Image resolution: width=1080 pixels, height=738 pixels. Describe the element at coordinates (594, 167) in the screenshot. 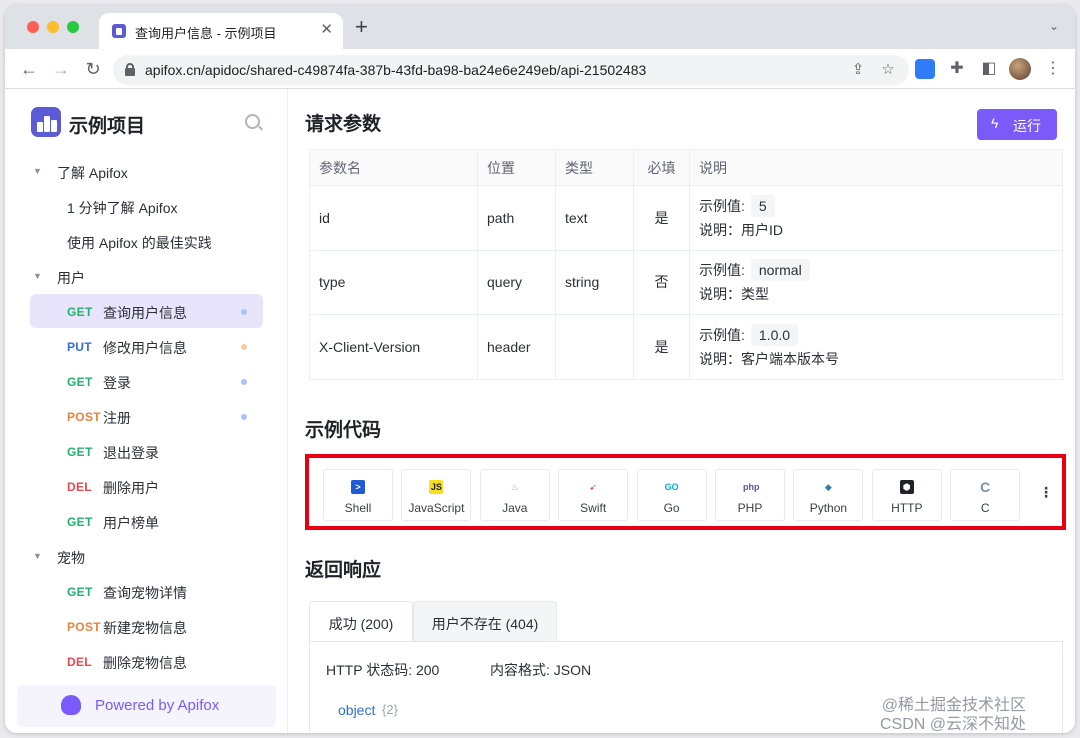

I see `col-header-type: 类型` at that location.